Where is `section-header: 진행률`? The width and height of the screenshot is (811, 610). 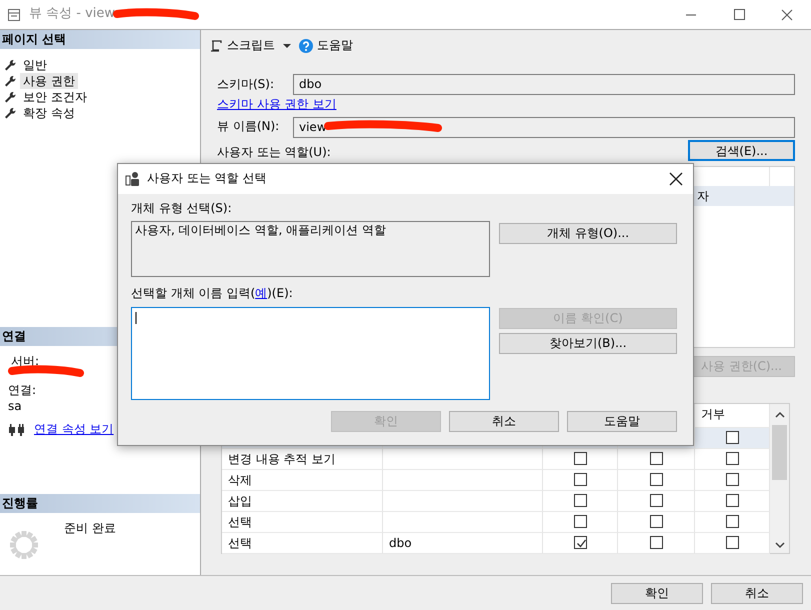
section-header: 진행률 is located at coordinates (100, 503).